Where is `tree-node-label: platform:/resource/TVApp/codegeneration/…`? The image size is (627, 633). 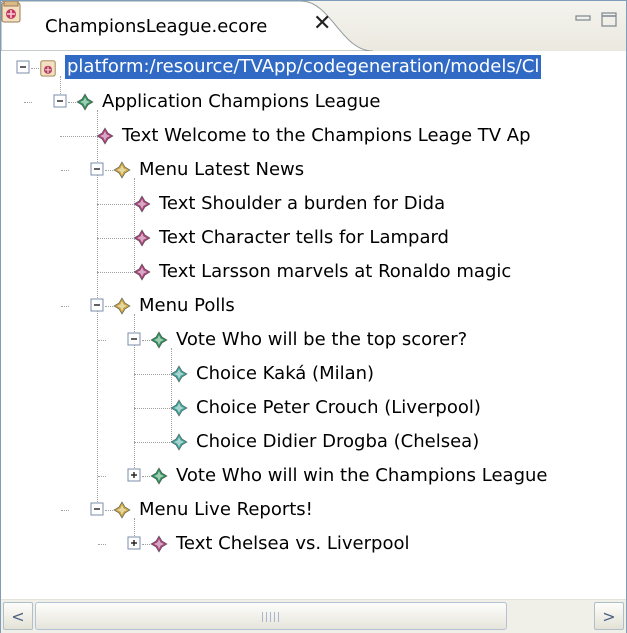
tree-node-label: platform:/resource/TVApp/codegeneration/… is located at coordinates (303, 67).